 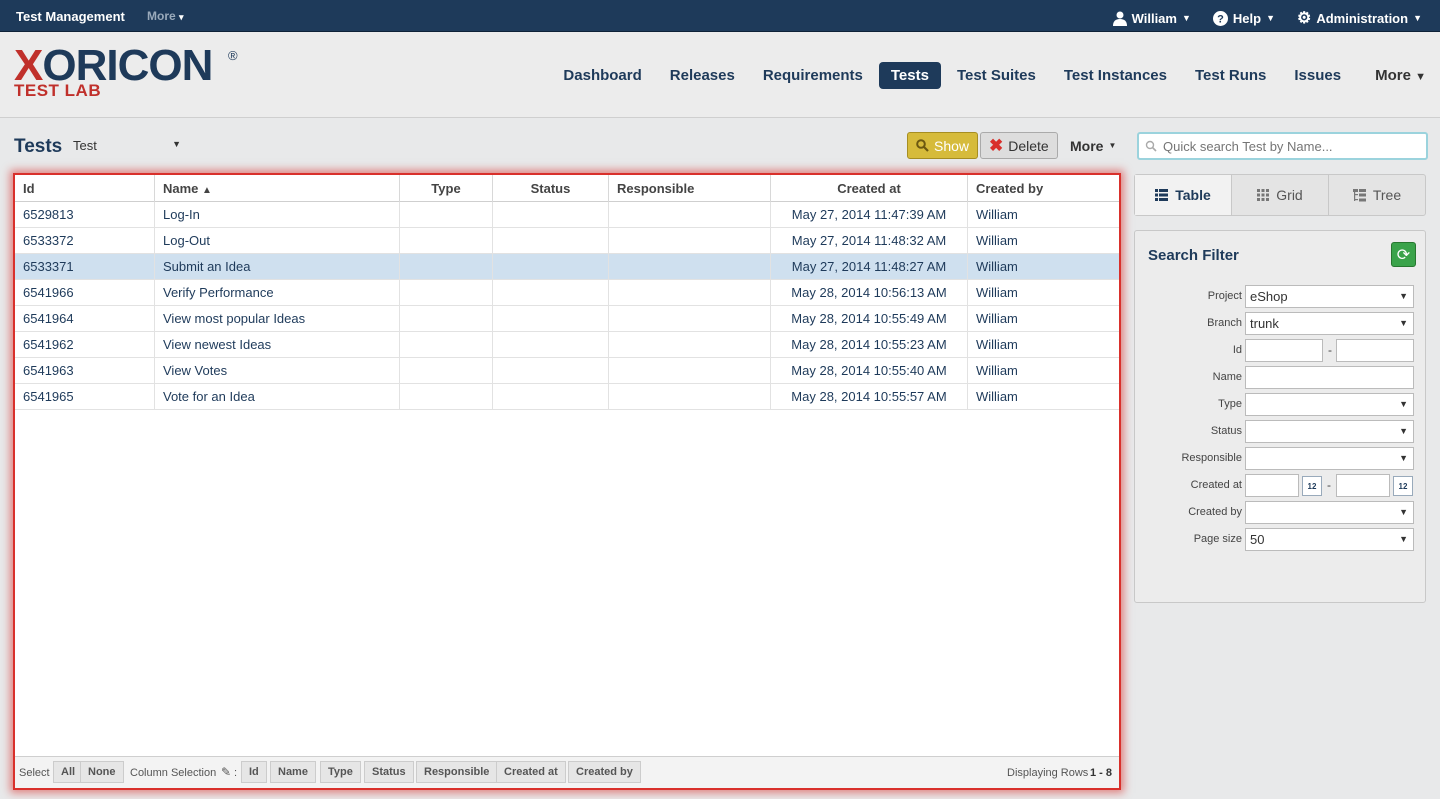 I want to click on column-header-created-at: Created at, so click(x=869, y=188).